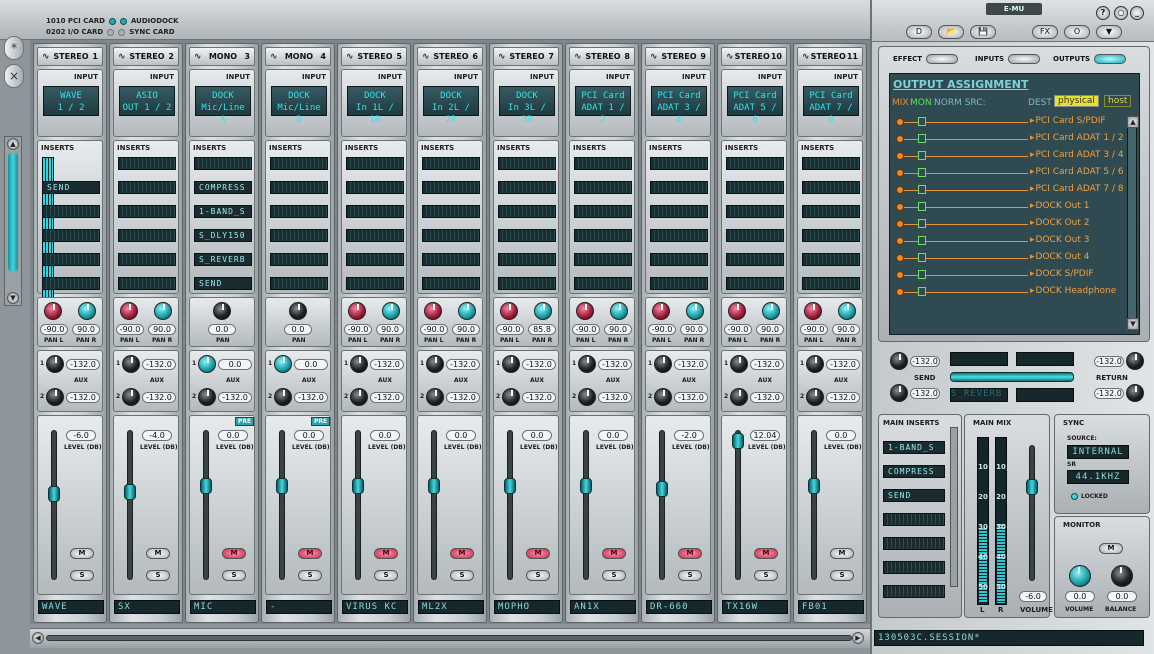 The image size is (1154, 654). Describe the element at coordinates (1111, 548) in the screenshot. I see `monitor-mute-button: M` at that location.